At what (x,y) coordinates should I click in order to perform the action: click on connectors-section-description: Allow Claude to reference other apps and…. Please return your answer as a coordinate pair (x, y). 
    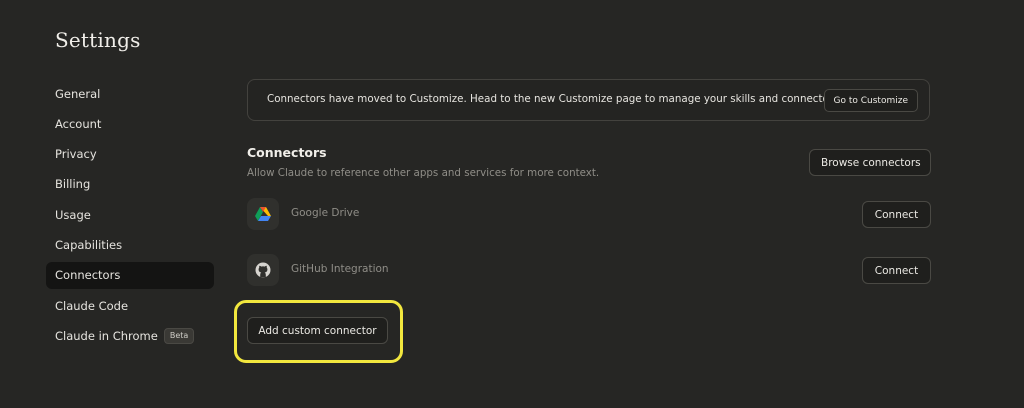
    Looking at the image, I should click on (423, 173).